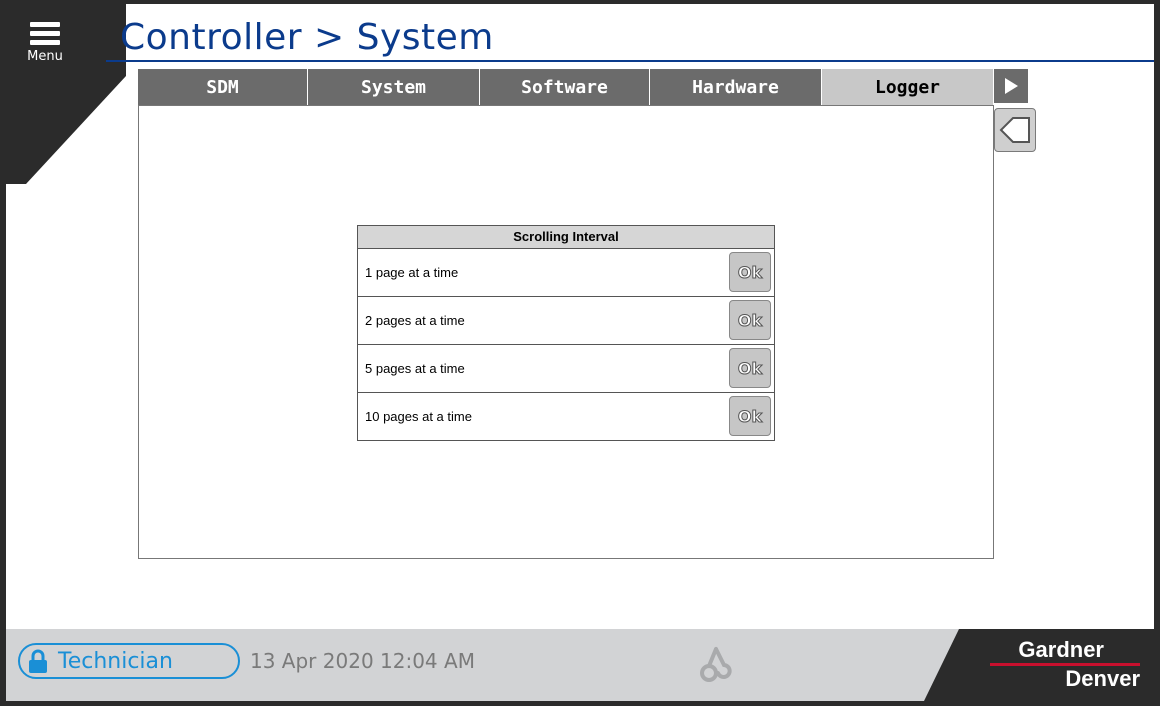  What do you see at coordinates (415, 368) in the screenshot?
I see `option-label: 5 pages at a time` at bounding box center [415, 368].